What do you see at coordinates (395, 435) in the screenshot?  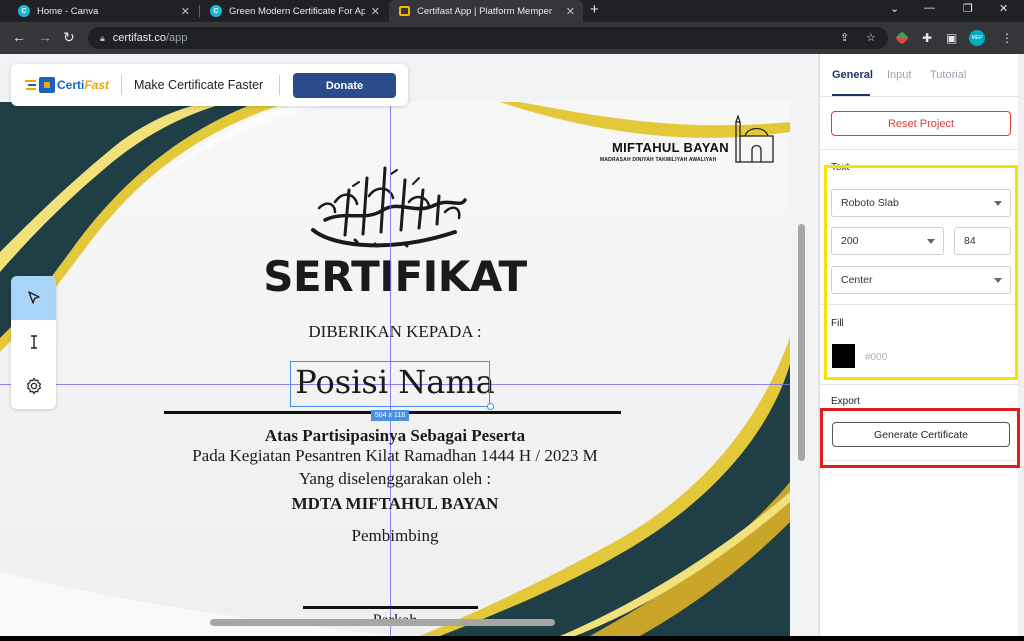 I see `participation-line: Atas Partisipasinya Sebagai Peserta` at bounding box center [395, 435].